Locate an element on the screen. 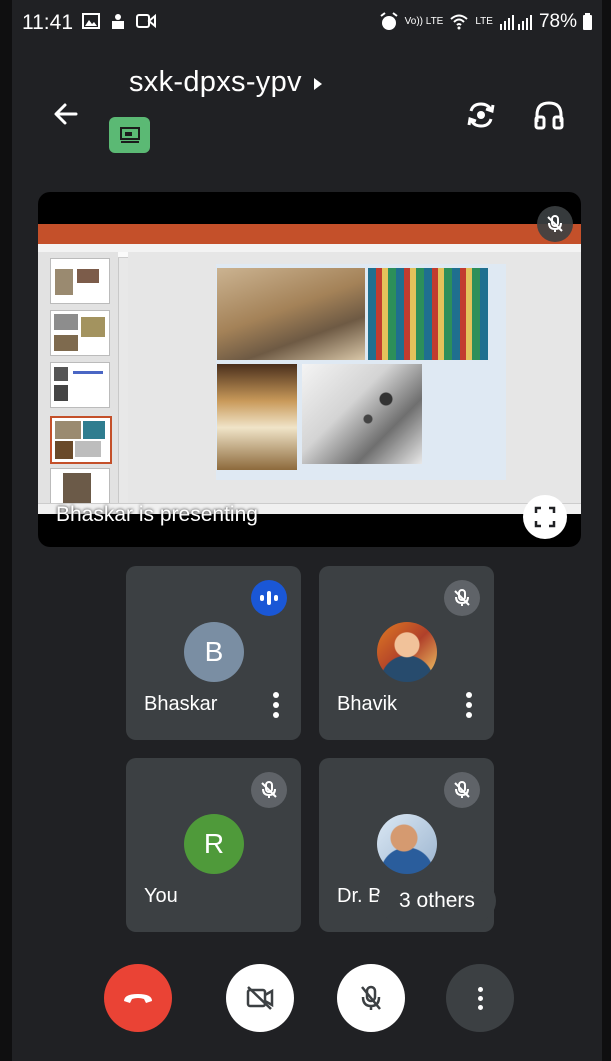 Image resolution: width=611 pixels, height=1061 pixels. avatar: R is located at coordinates (214, 844).